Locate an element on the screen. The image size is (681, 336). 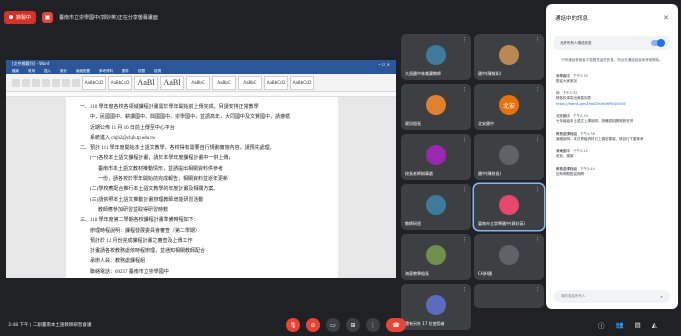
participant-tile: ⋮ CHJH國 is located at coordinates (509, 257).